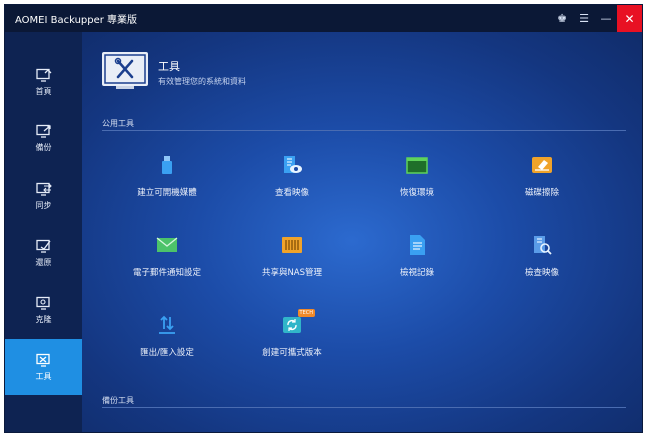  Describe the element at coordinates (43, 205) in the screenshot. I see `sidebar-item-label: 同步` at that location.